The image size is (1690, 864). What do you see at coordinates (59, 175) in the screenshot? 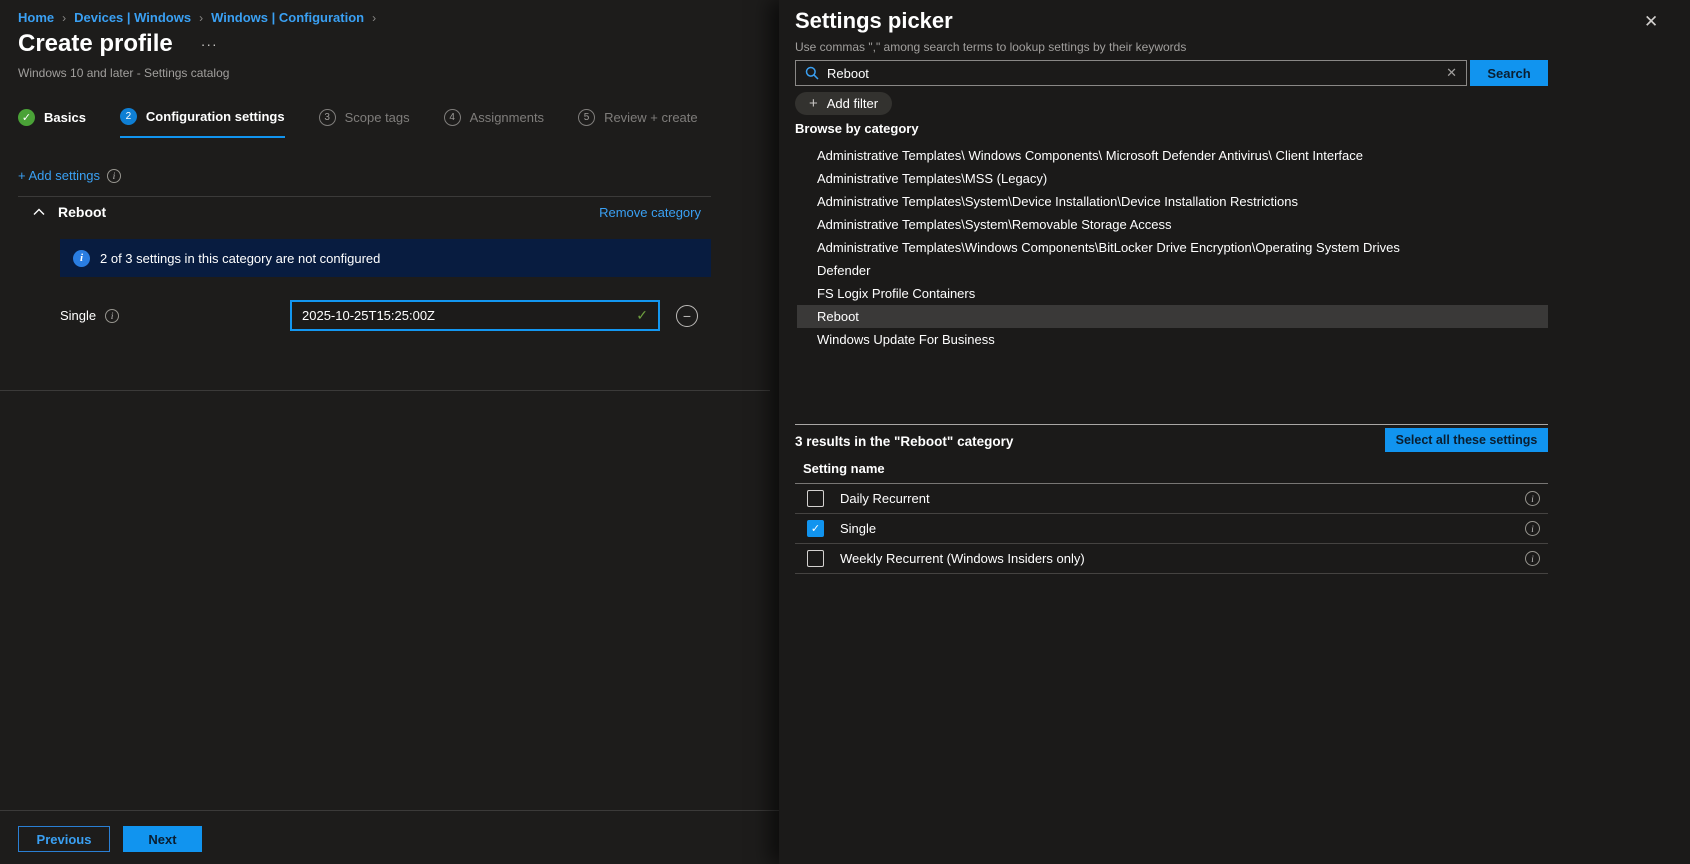
I see `add-settings-link: + Add settings` at bounding box center [59, 175].